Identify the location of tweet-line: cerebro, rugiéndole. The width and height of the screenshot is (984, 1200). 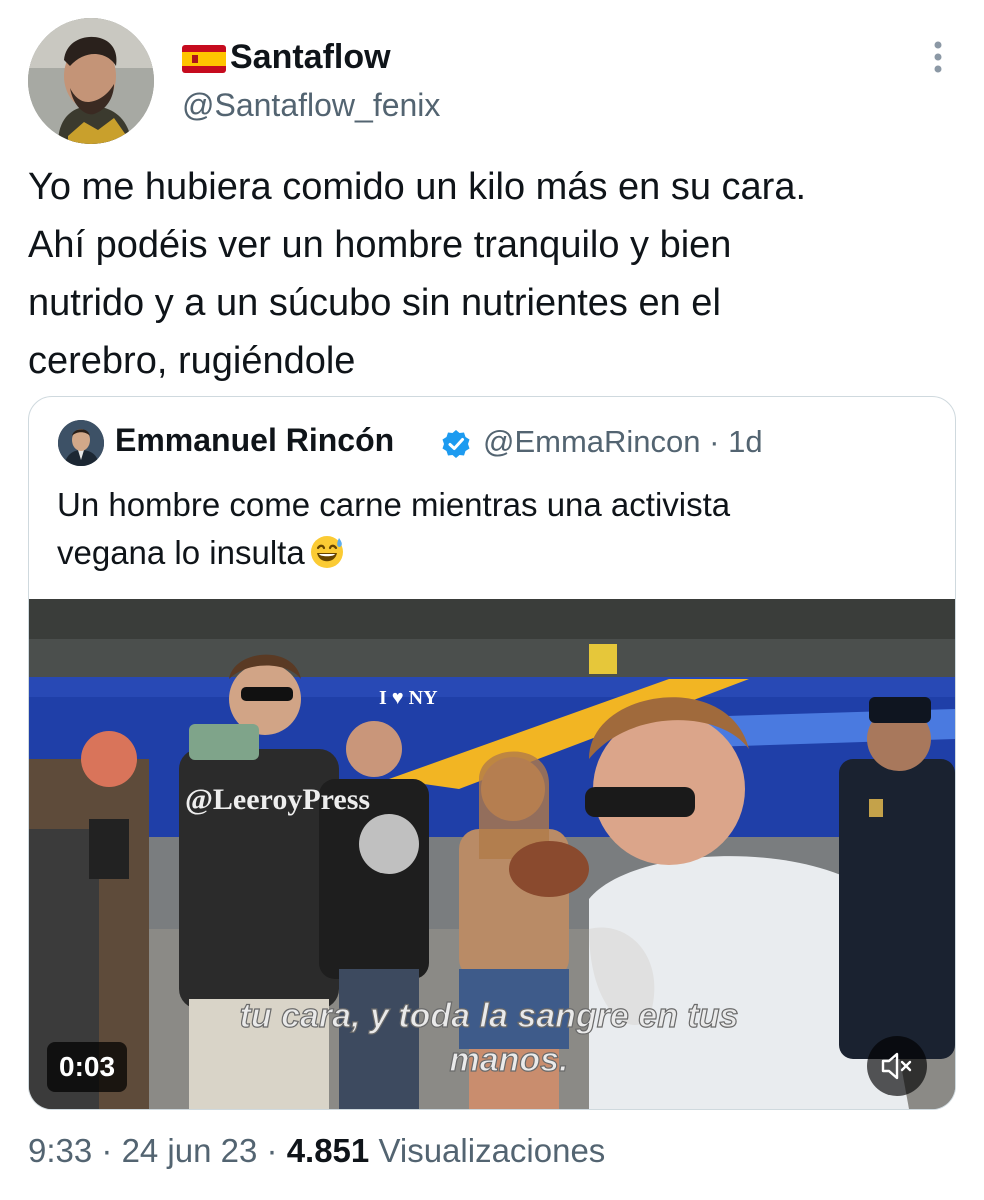
(192, 361).